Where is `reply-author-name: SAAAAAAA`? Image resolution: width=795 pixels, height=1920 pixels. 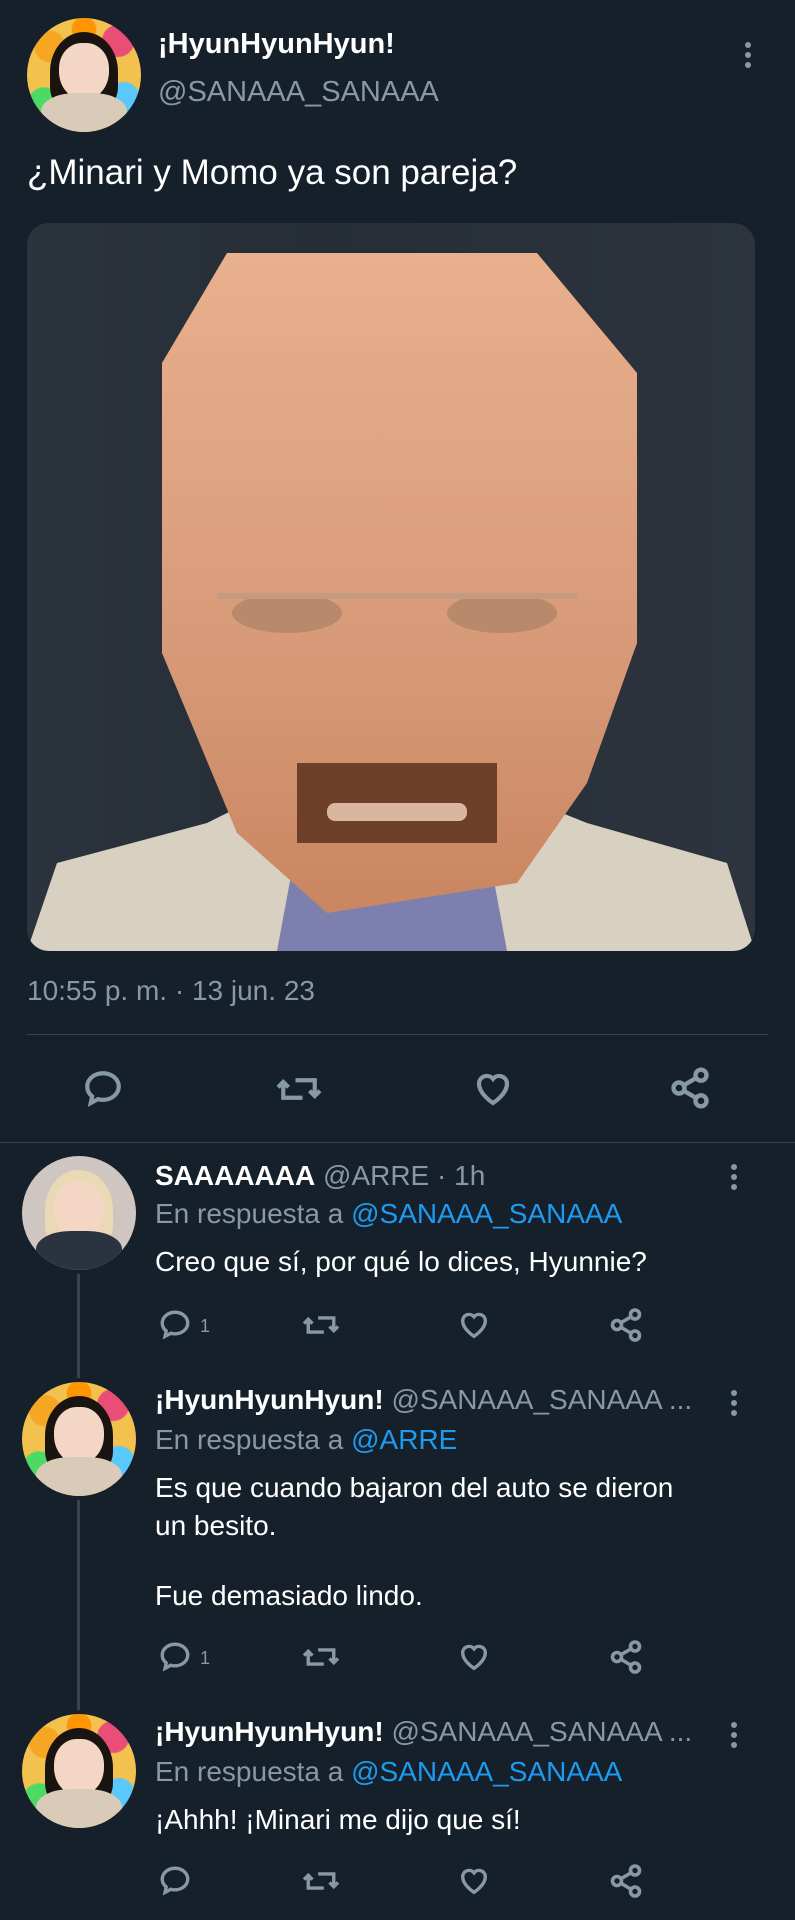
reply-author-name: SAAAAAAA is located at coordinates (235, 1175).